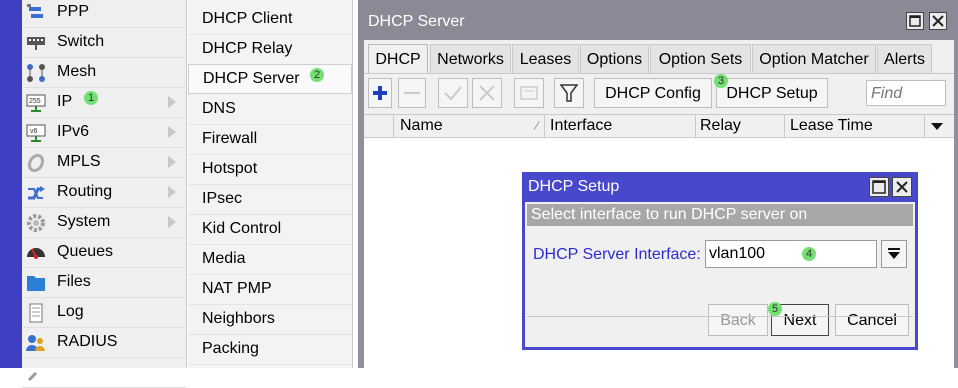  Describe the element at coordinates (270, 200) in the screenshot. I see `submenu-item-ipsec: IPsec` at that location.